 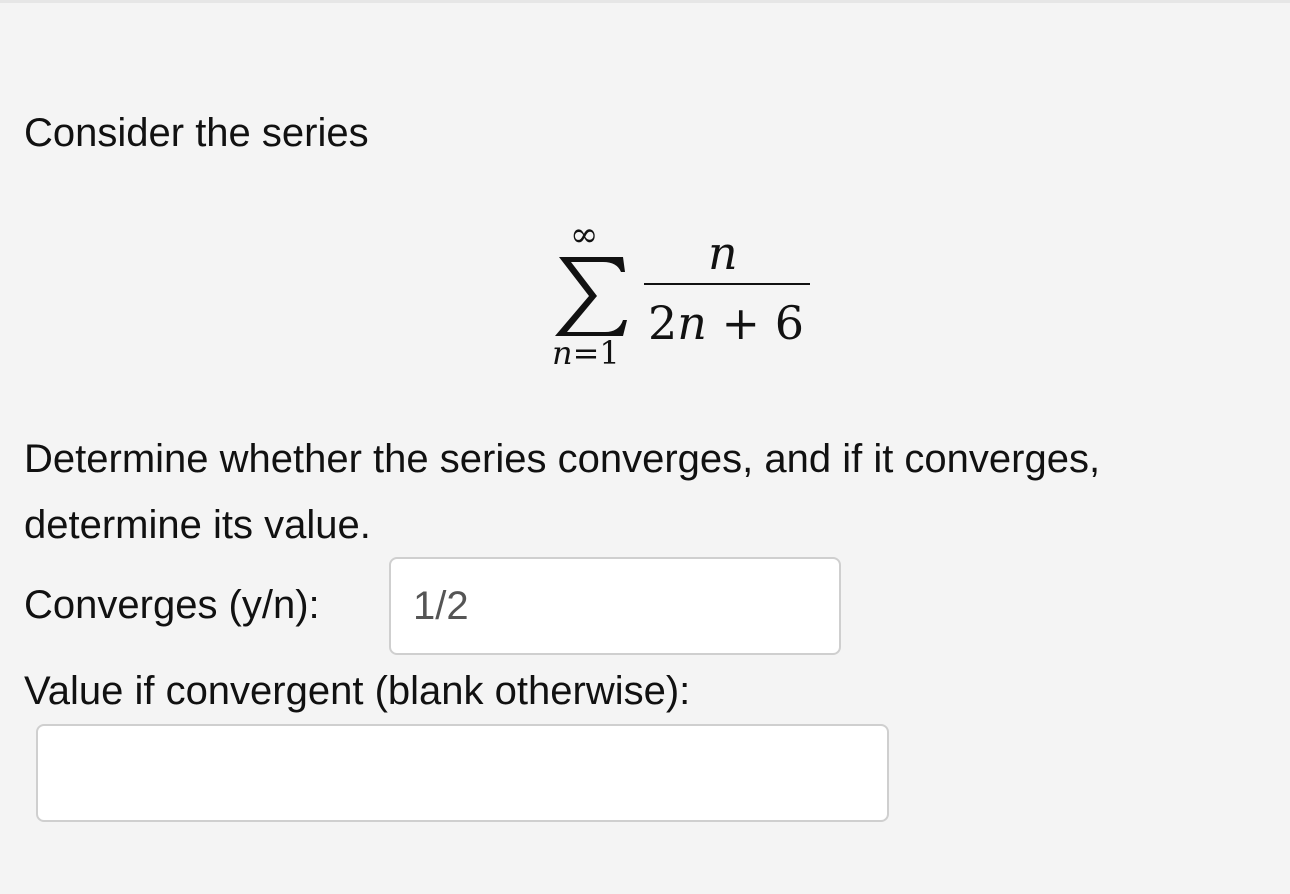 What do you see at coordinates (172, 605) in the screenshot?
I see `converges-label: Converges (y/n):` at bounding box center [172, 605].